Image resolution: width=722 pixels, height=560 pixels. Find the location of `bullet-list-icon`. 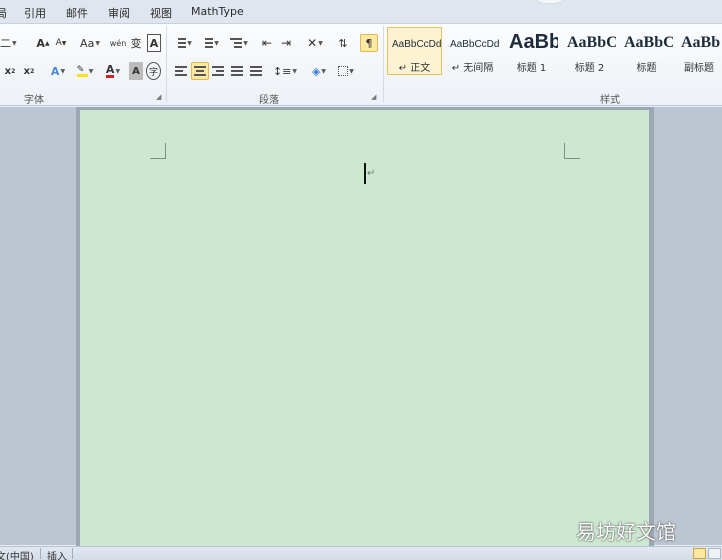

bullet-list-icon is located at coordinates (182, 43).